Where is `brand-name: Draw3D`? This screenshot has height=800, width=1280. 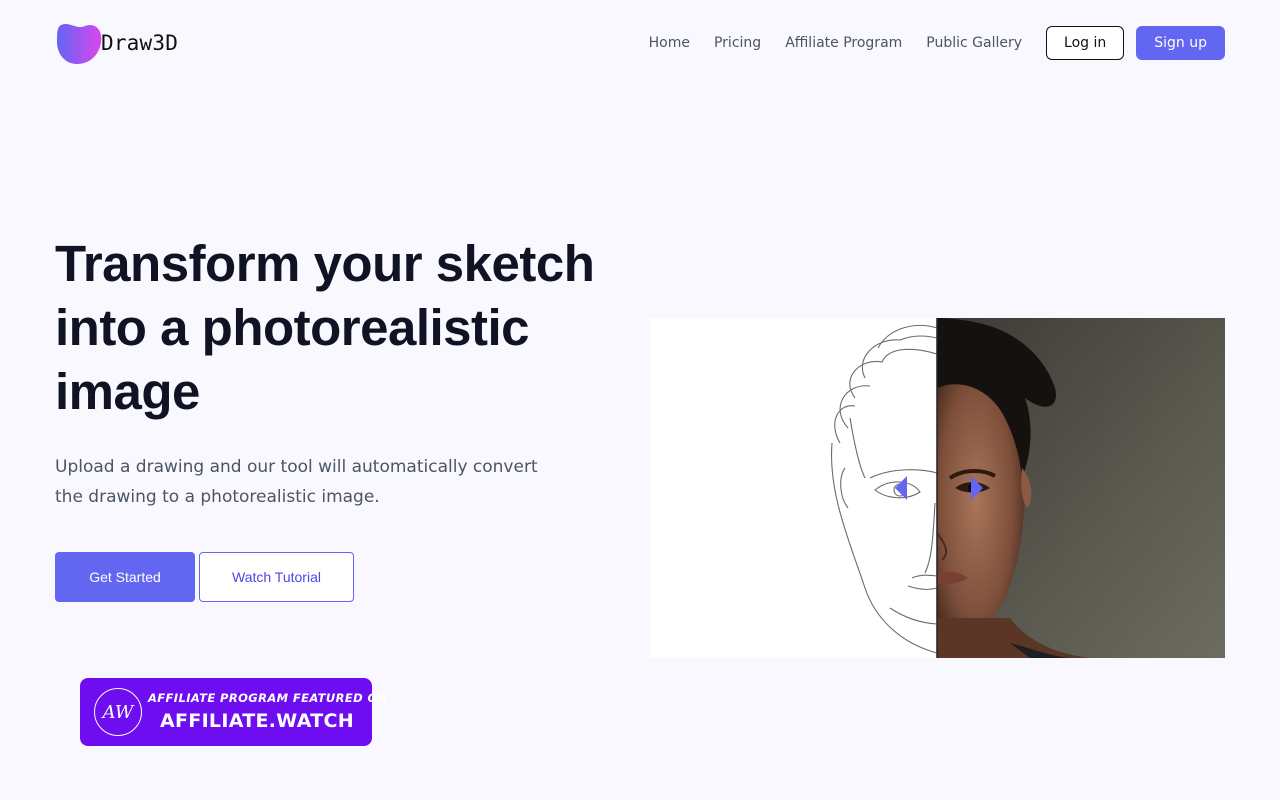
brand-name: Draw3D is located at coordinates (140, 43).